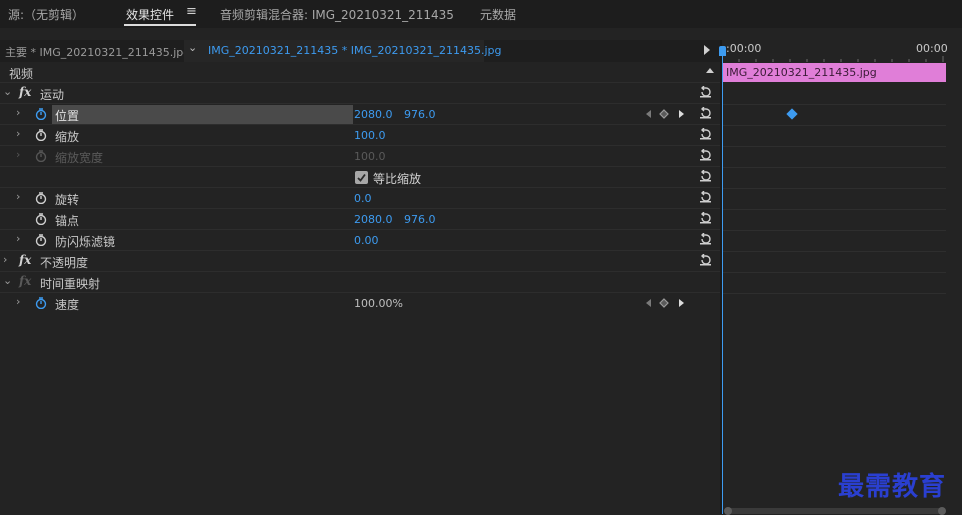 This screenshot has width=962, height=515. What do you see at coordinates (892, 487) in the screenshot?
I see `watermark-logo: 最需教育` at bounding box center [892, 487].